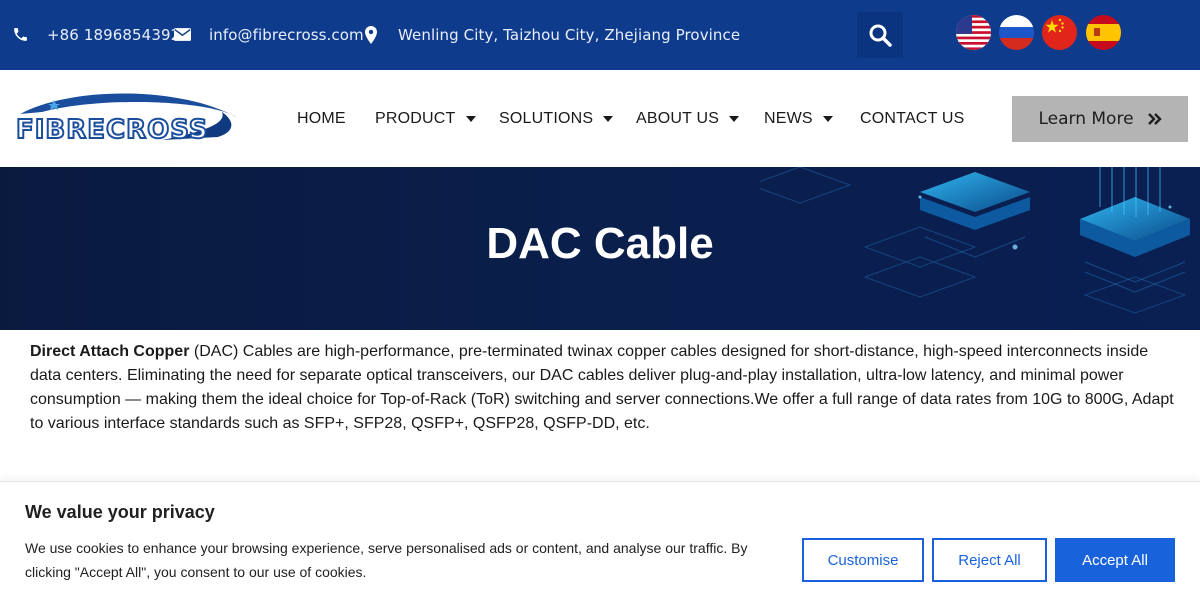  What do you see at coordinates (120, 512) in the screenshot?
I see `cookie-title: We value your privacy` at bounding box center [120, 512].